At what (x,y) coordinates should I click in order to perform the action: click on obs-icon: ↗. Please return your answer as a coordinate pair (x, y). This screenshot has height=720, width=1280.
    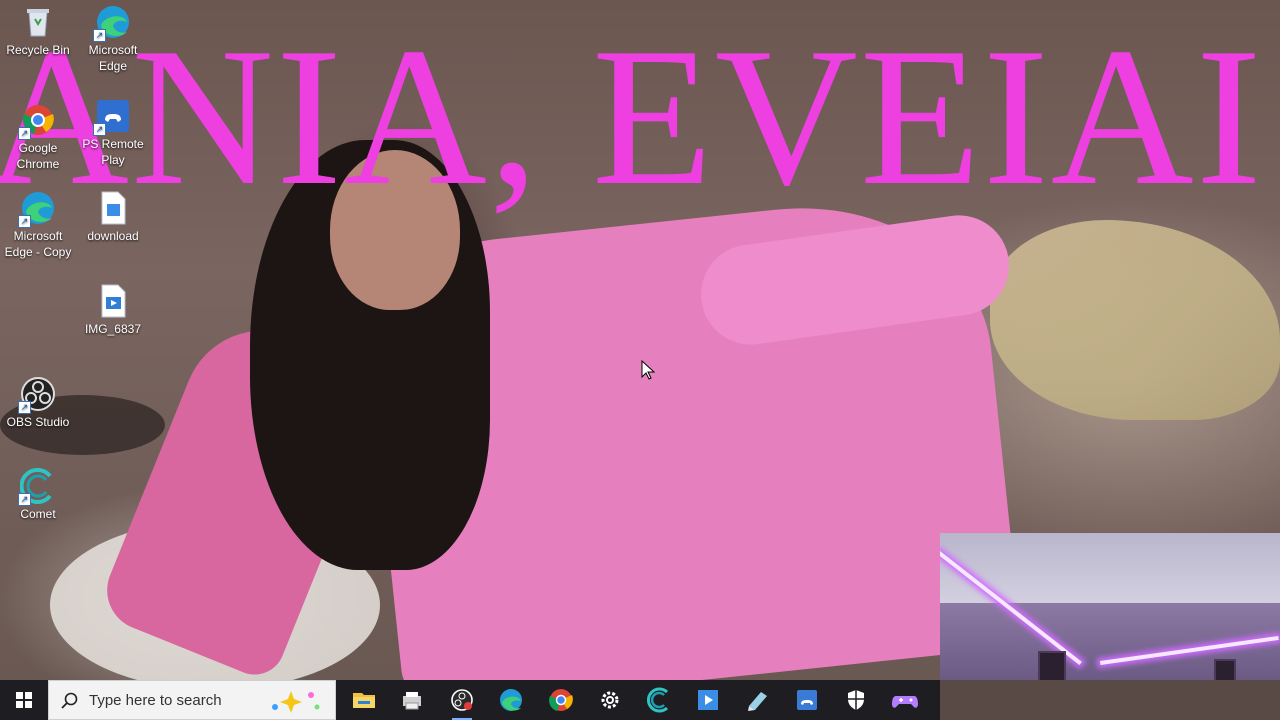
    Looking at the image, I should click on (37, 395).